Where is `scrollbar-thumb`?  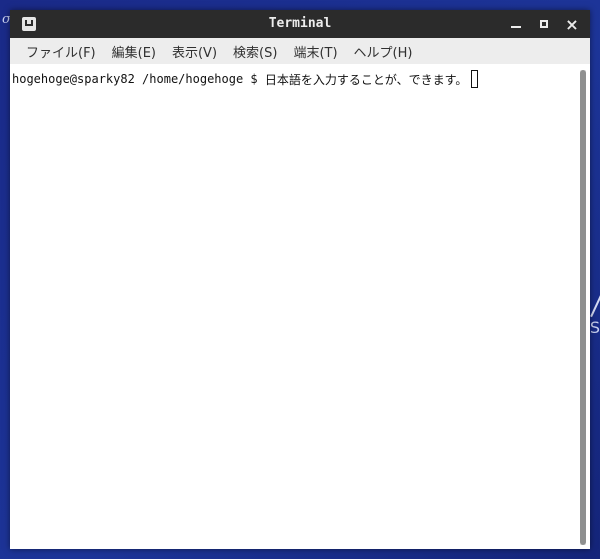
scrollbar-thumb is located at coordinates (583, 307).